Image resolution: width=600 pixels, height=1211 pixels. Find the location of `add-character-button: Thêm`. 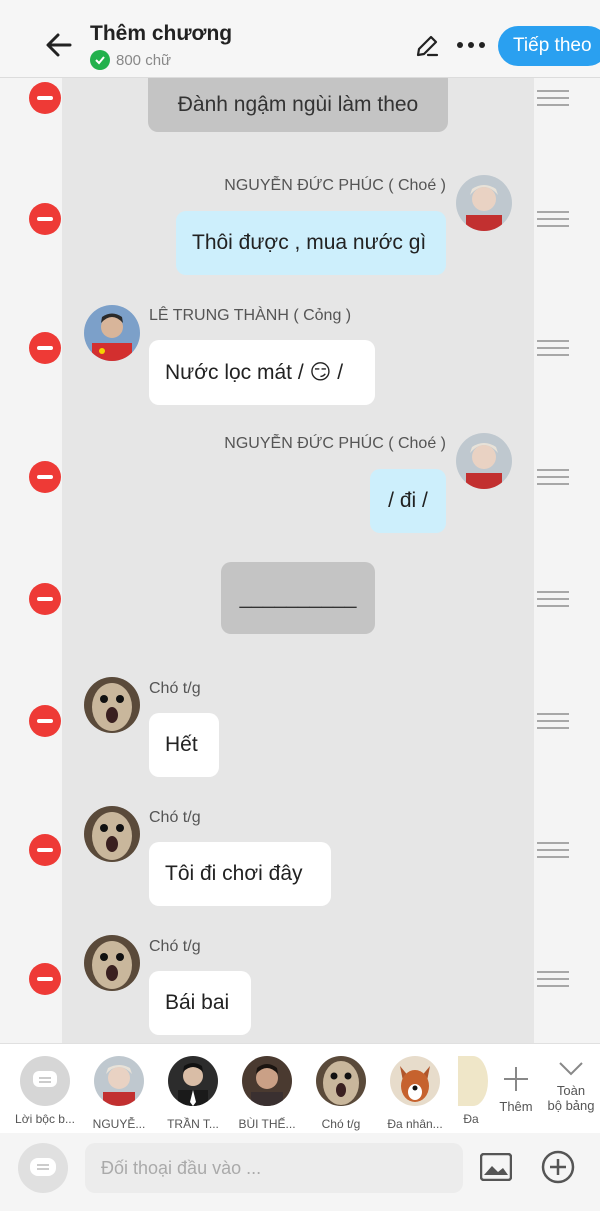

add-character-button: Thêm is located at coordinates (516, 1089).